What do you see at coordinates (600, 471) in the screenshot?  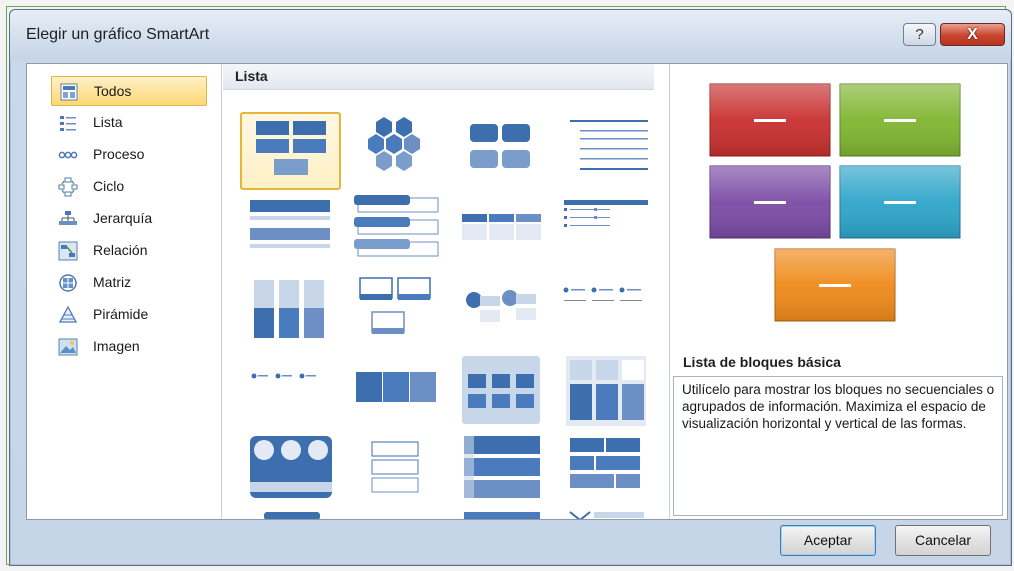 I see `layout-thumbnail-brick-list` at bounding box center [600, 471].